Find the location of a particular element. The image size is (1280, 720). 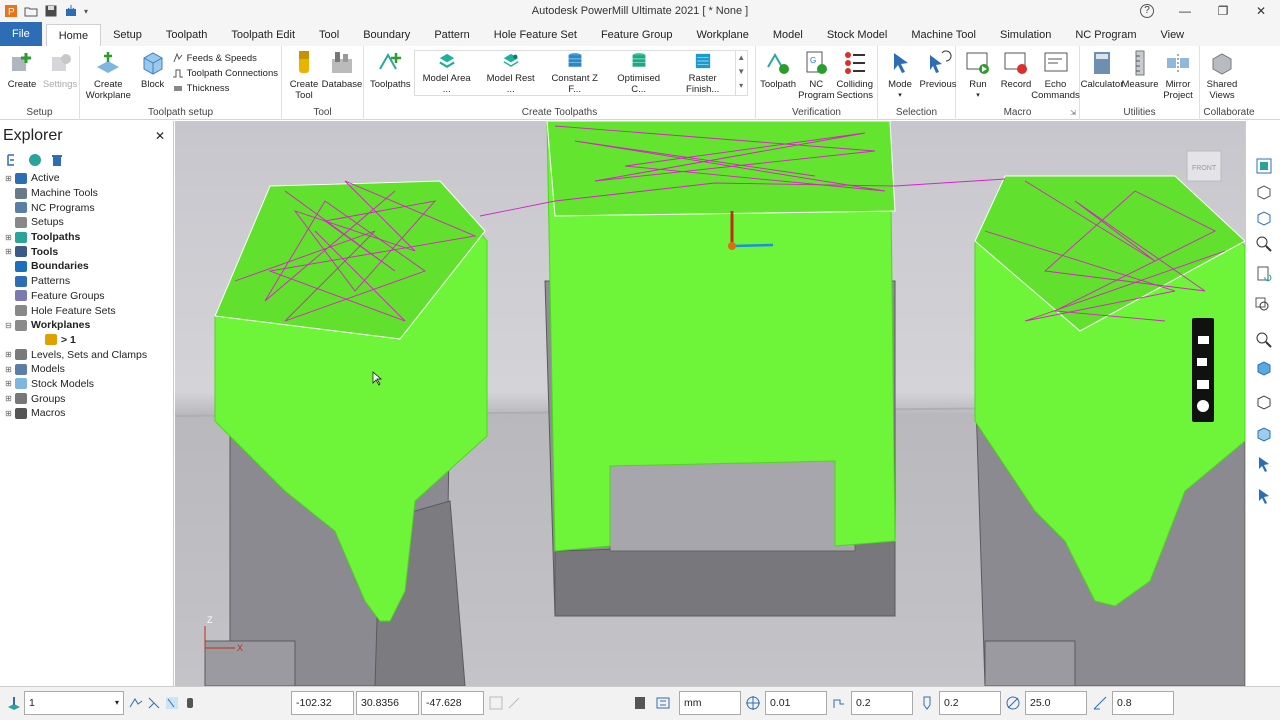

diameter-field: 25.0 is located at coordinates (1056, 703).